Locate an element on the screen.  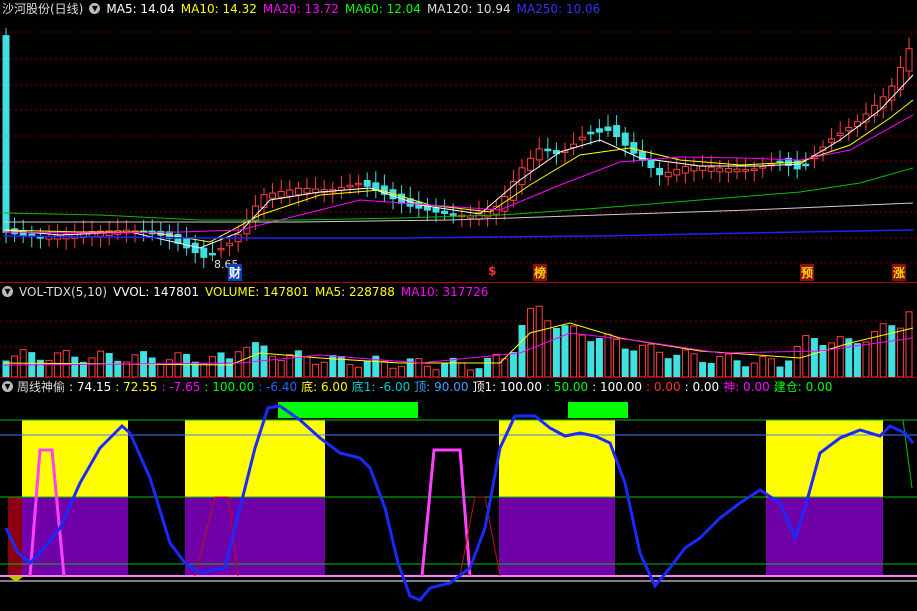
vvol-value: VVOL: 147801 is located at coordinates (156, 292).